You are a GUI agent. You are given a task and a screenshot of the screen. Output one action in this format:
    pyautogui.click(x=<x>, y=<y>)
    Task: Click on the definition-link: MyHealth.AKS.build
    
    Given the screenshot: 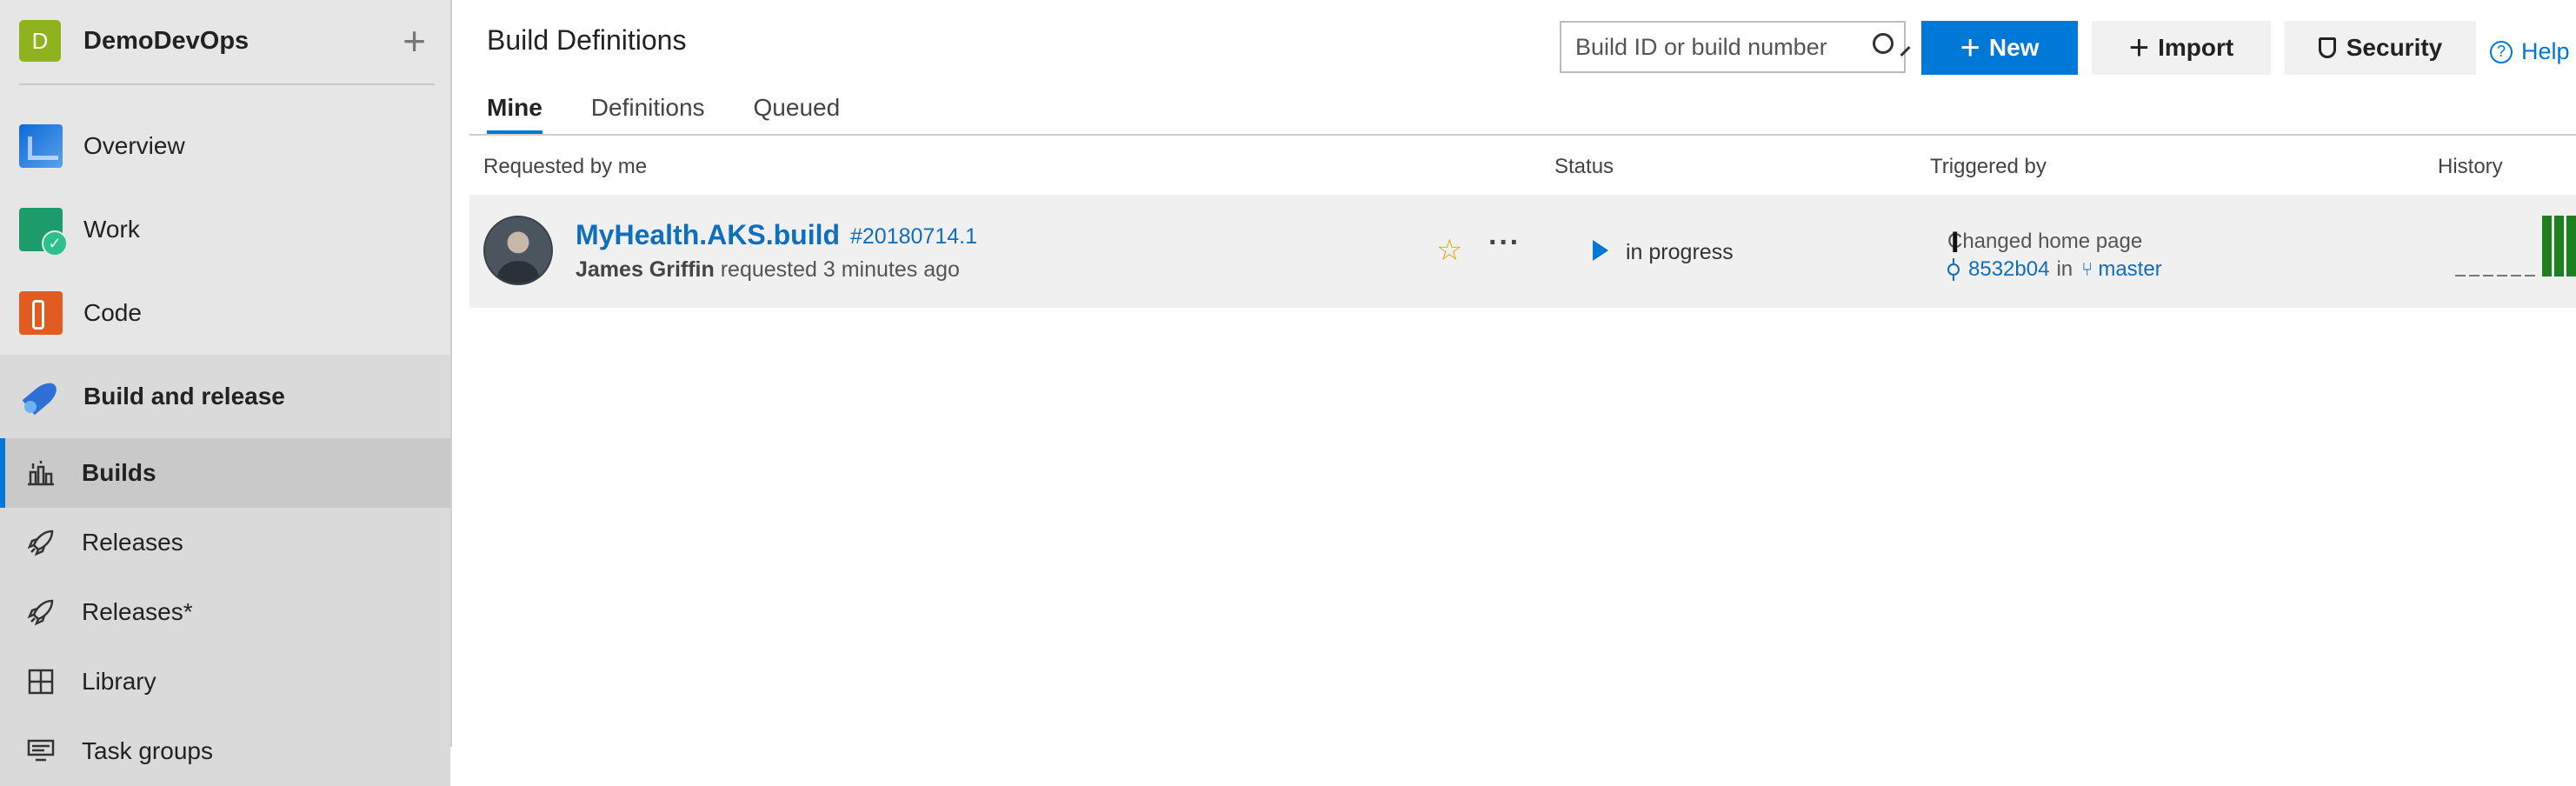 What is the action you would take?
    pyautogui.click(x=708, y=235)
    